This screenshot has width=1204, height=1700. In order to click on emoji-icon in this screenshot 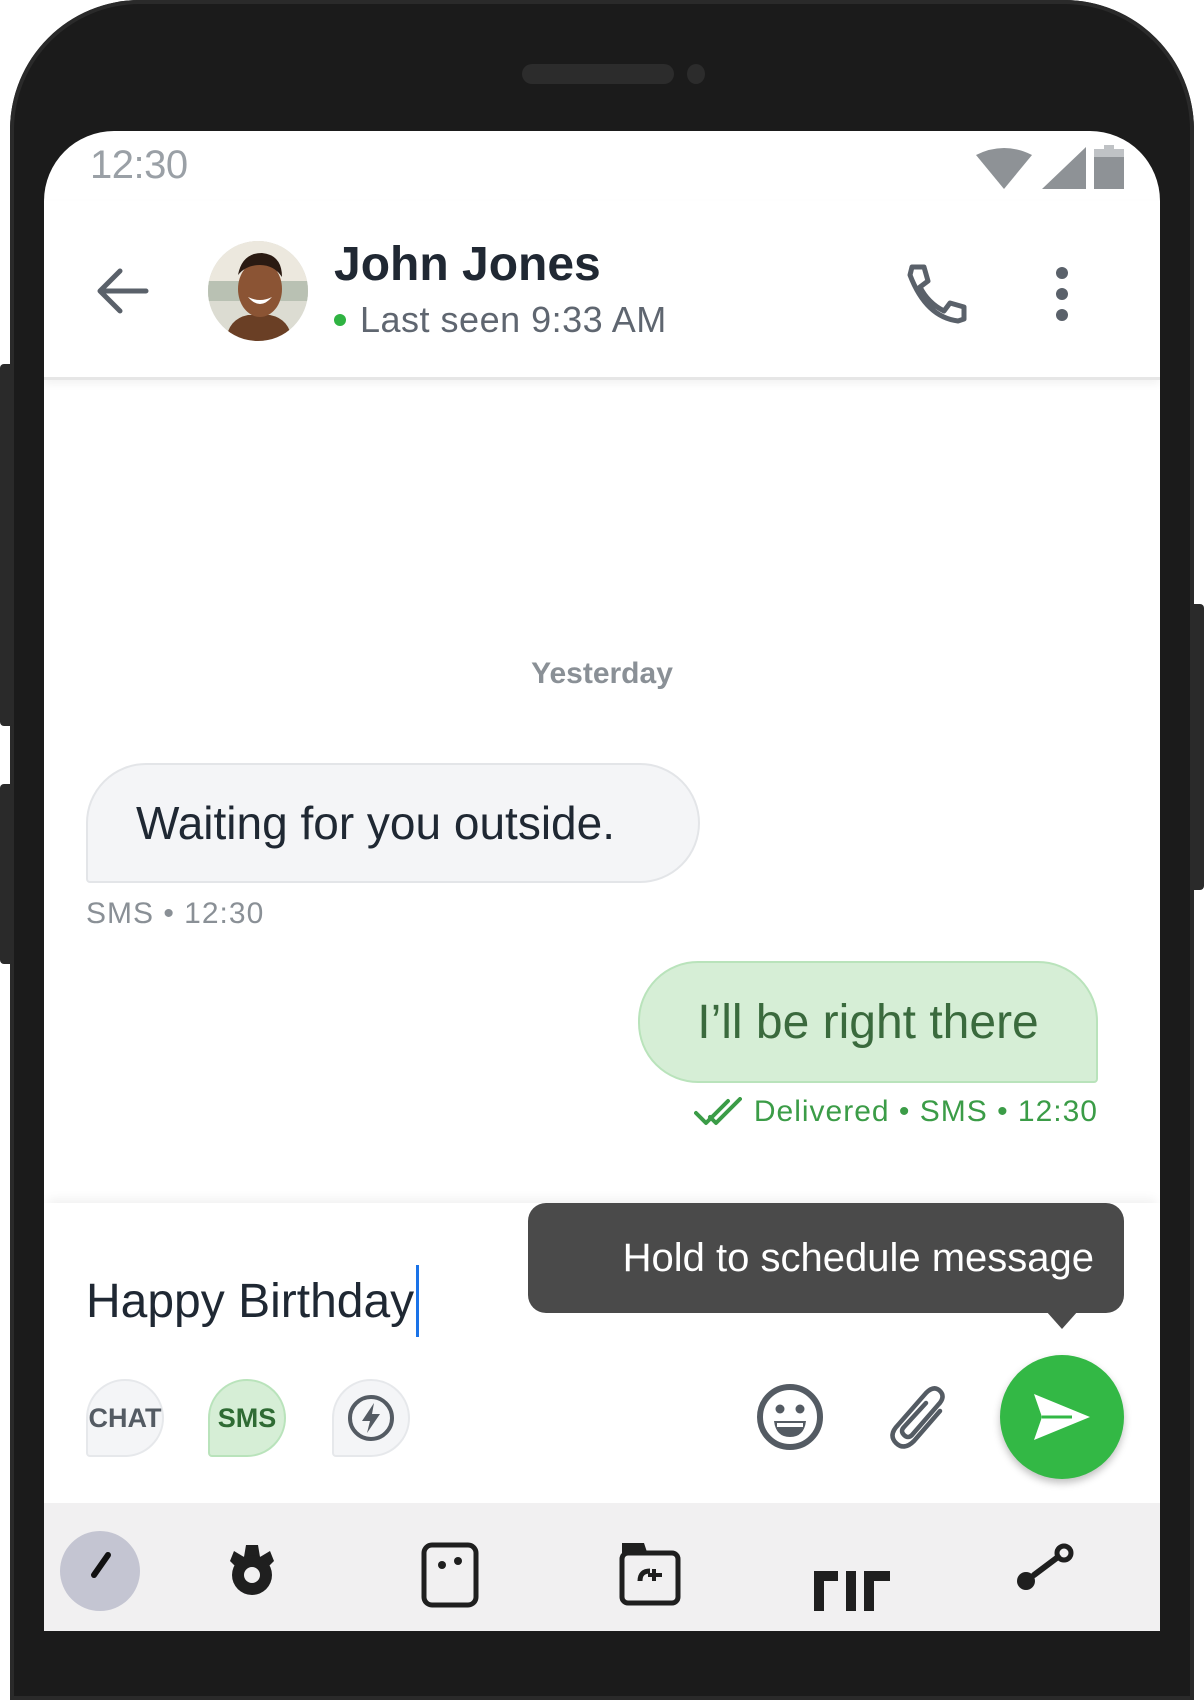, I will do `click(790, 1417)`.